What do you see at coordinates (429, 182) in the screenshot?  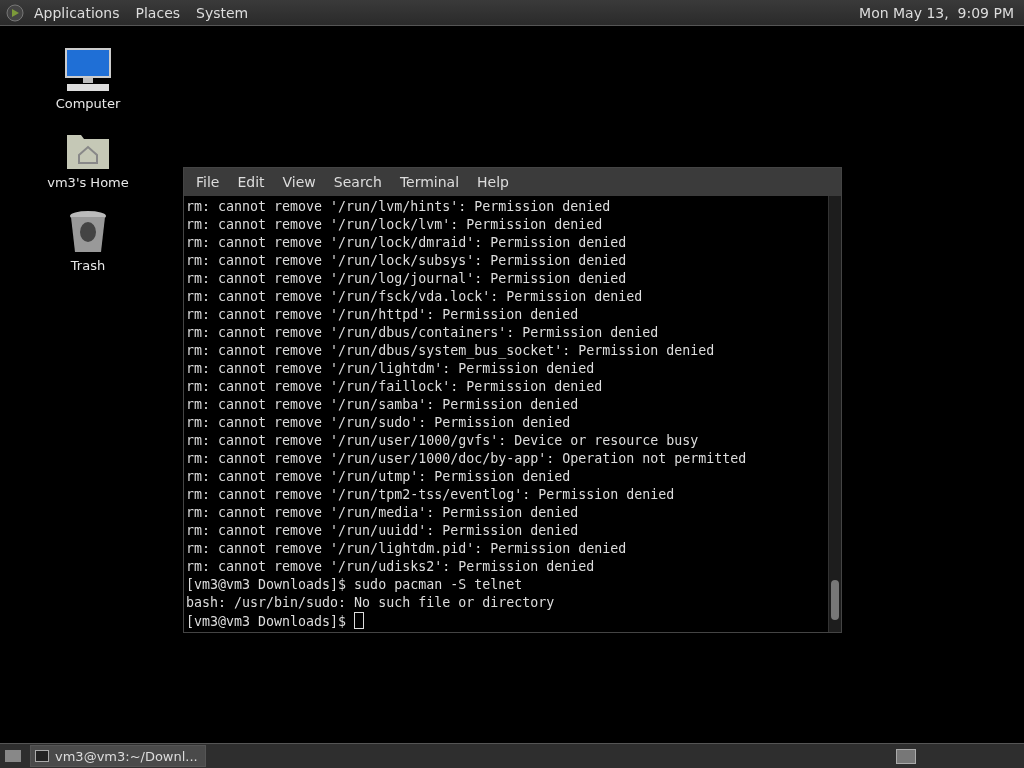 I see `terminal-menu-item: Terminal` at bounding box center [429, 182].